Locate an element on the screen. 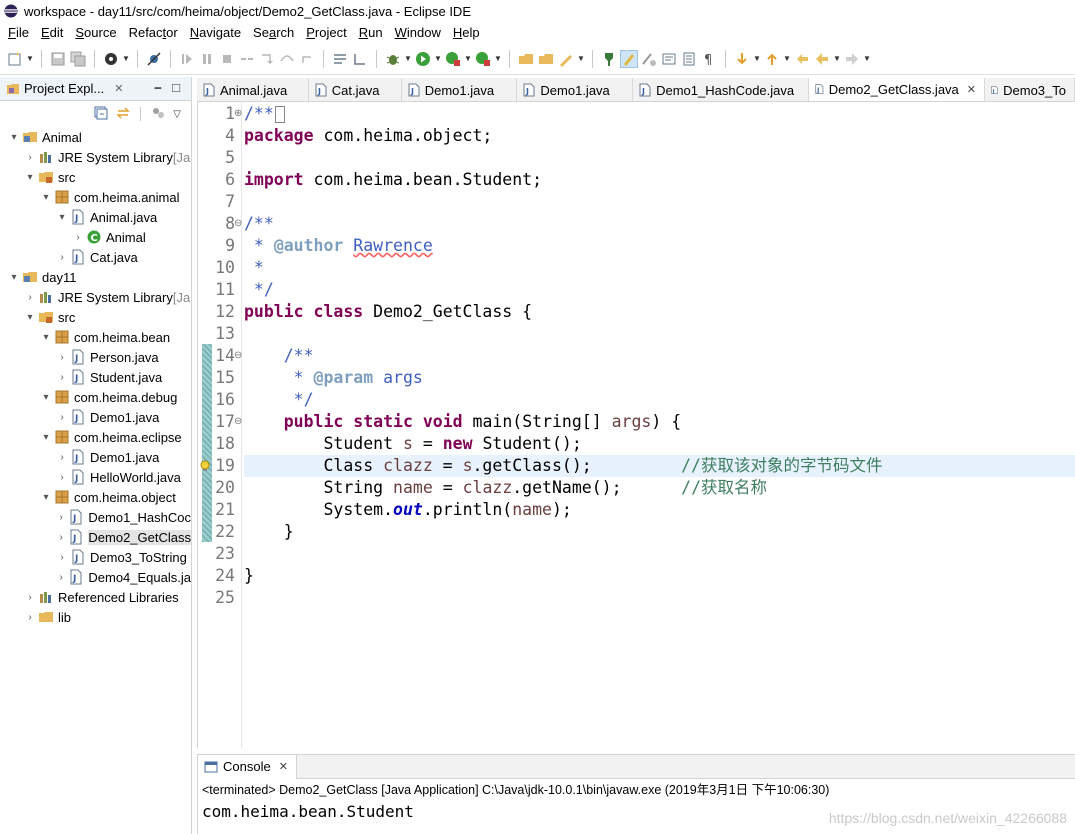 The width and height of the screenshot is (1075, 834). step-over-icon is located at coordinates (287, 59).